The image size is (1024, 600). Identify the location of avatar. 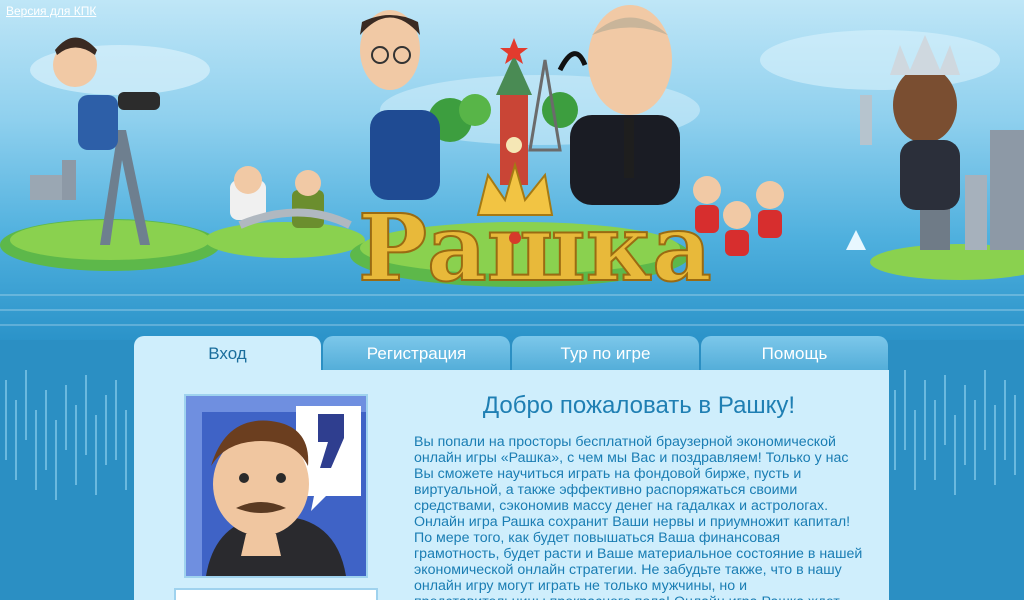
(276, 486).